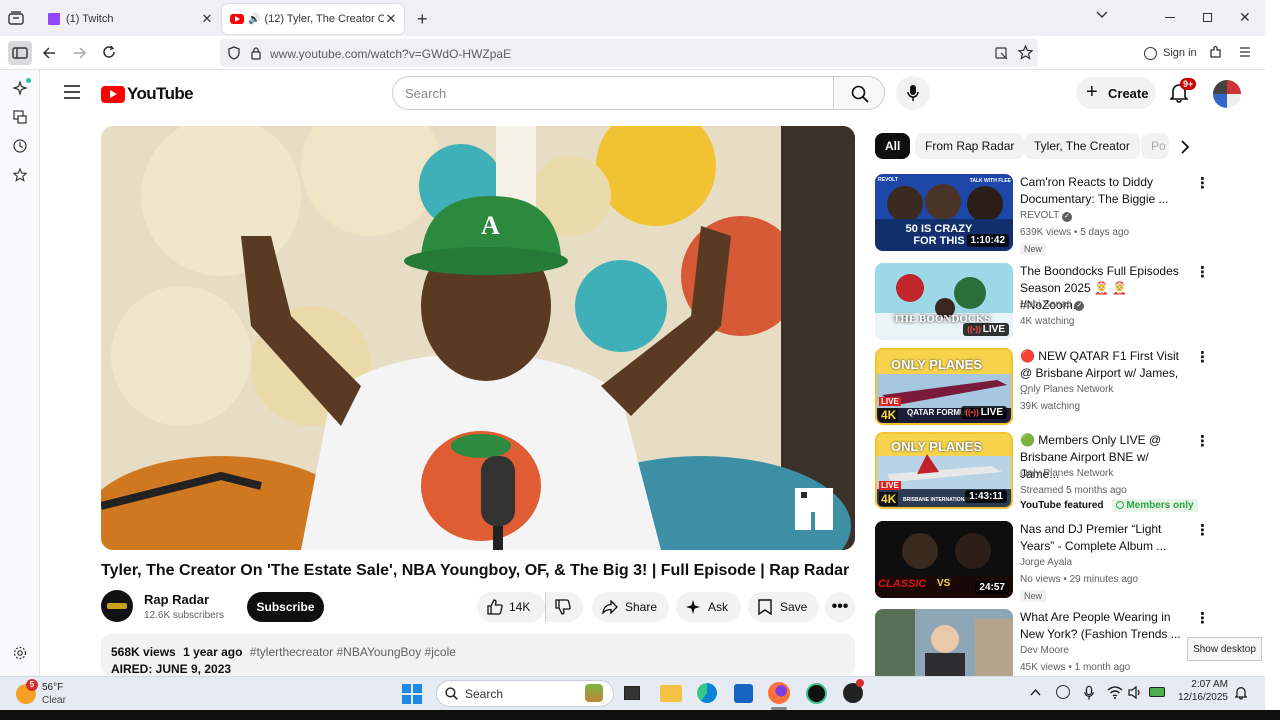 The image size is (1280, 720). Describe the element at coordinates (629, 53) in the screenshot. I see `address-bar: www.youtube.com/watch?v=GWdO-HWZpaE` at that location.